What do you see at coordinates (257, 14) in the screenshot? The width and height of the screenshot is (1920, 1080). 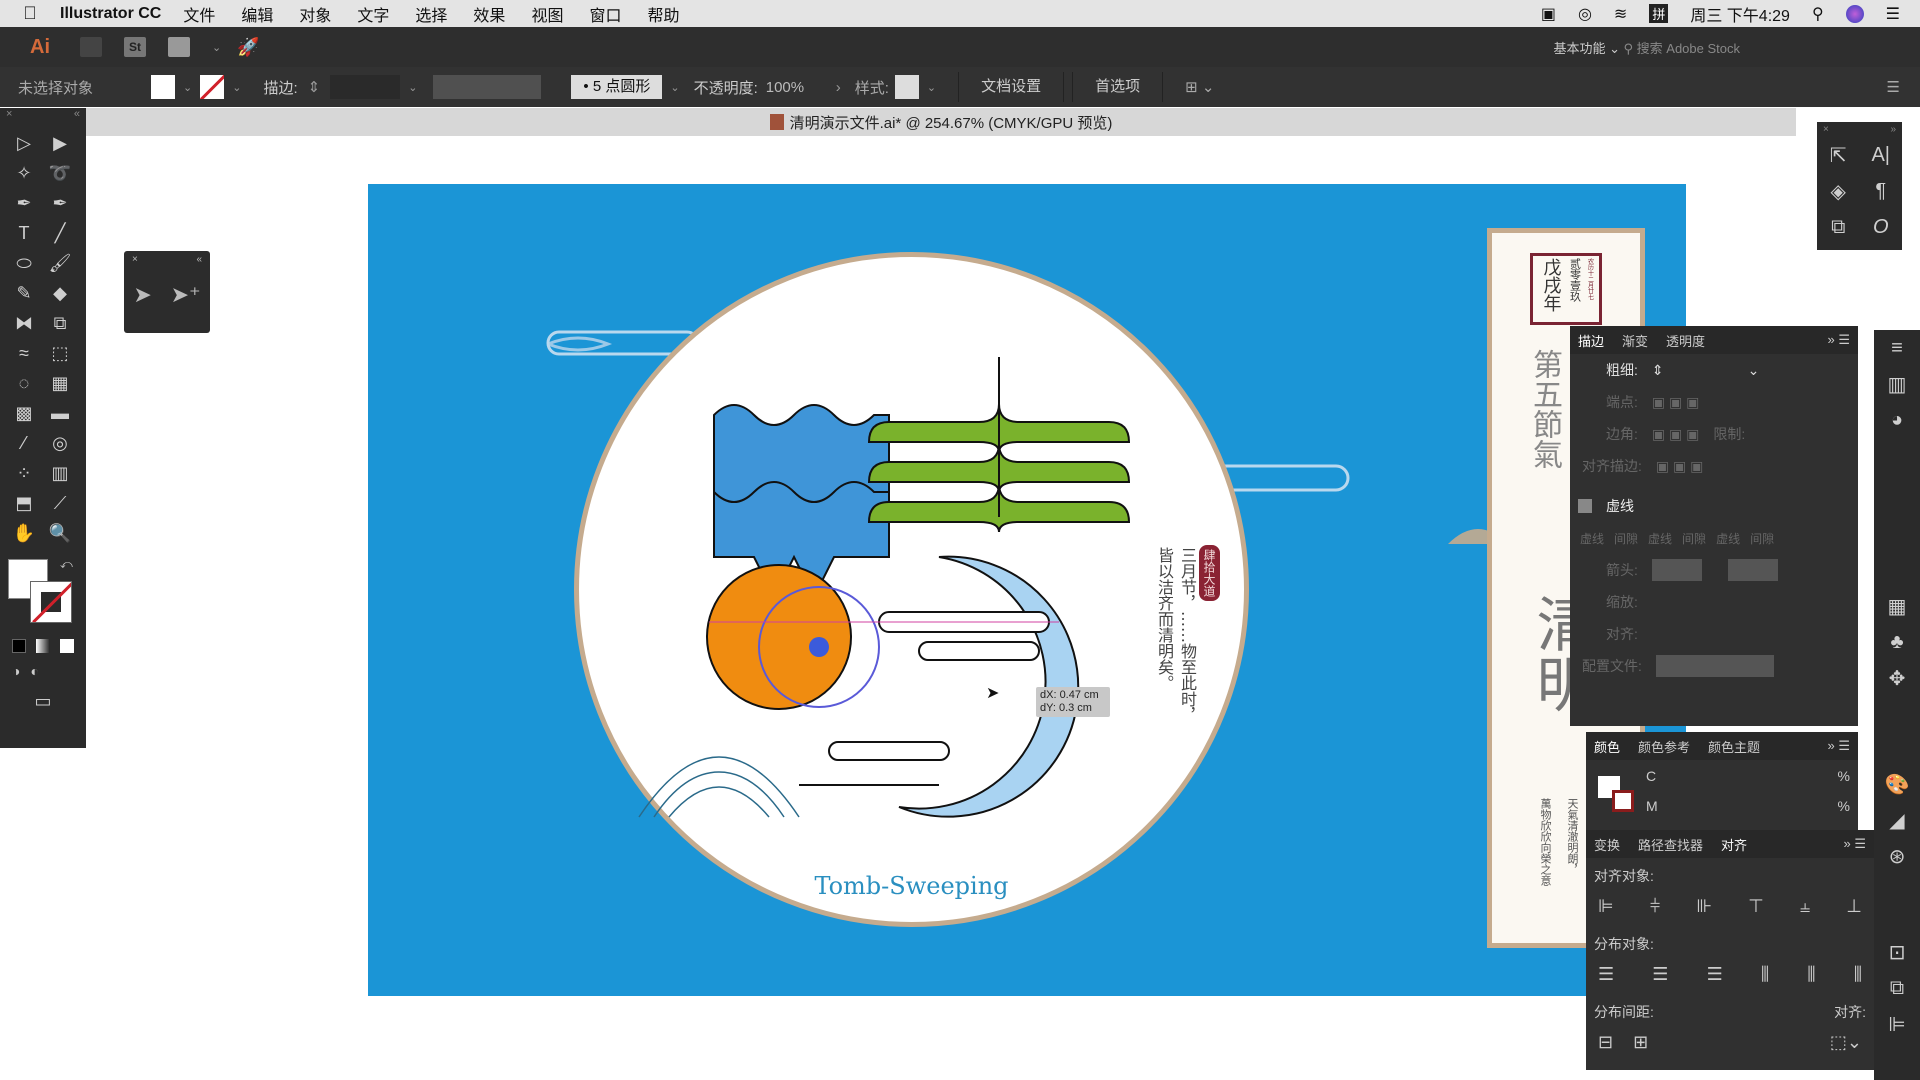 I see `menu-edit: 编辑` at bounding box center [257, 14].